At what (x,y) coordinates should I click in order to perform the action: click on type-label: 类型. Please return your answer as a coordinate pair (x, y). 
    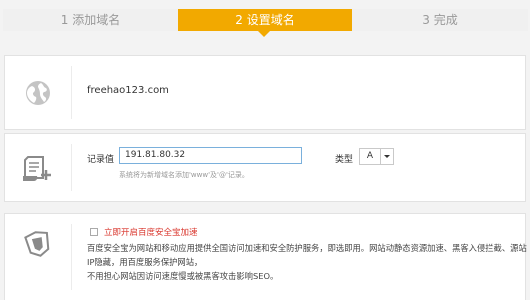
    Looking at the image, I should click on (344, 160).